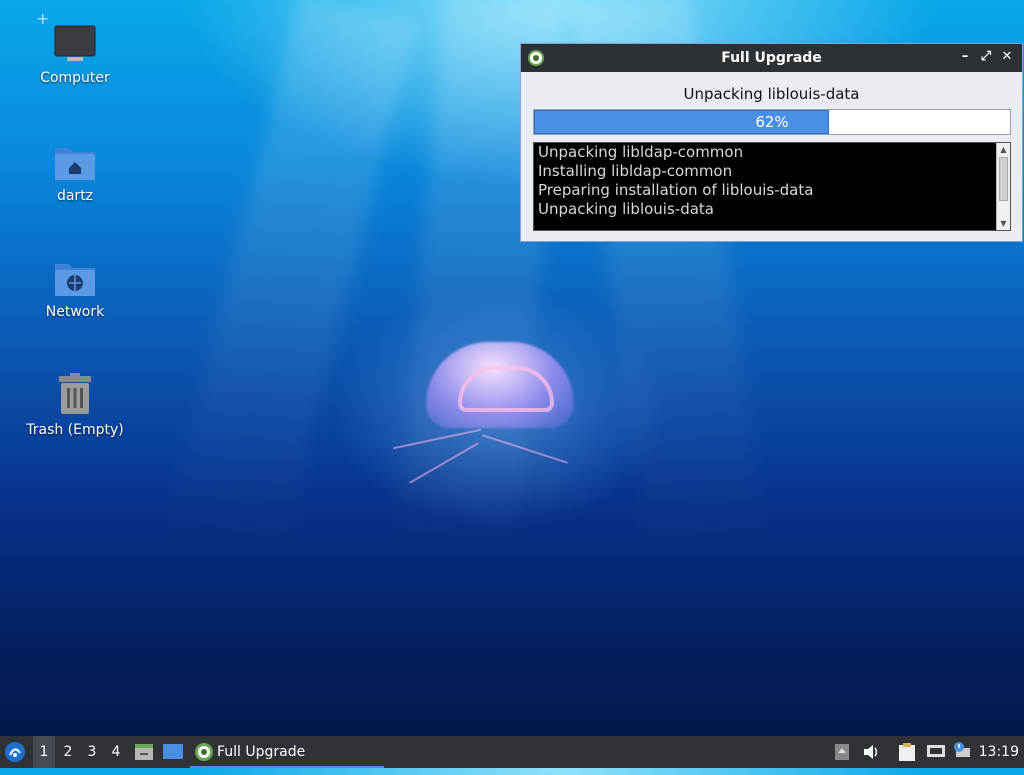 The height and width of the screenshot is (775, 1024). I want to click on upgrade-status-text: Unpacking liblouis-data, so click(771, 94).